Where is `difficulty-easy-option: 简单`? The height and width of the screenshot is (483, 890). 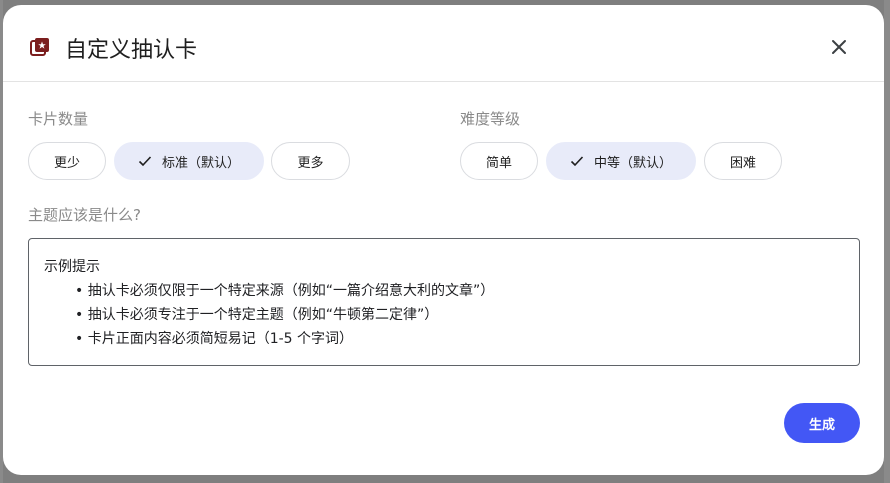
difficulty-easy-option: 简单 is located at coordinates (499, 161).